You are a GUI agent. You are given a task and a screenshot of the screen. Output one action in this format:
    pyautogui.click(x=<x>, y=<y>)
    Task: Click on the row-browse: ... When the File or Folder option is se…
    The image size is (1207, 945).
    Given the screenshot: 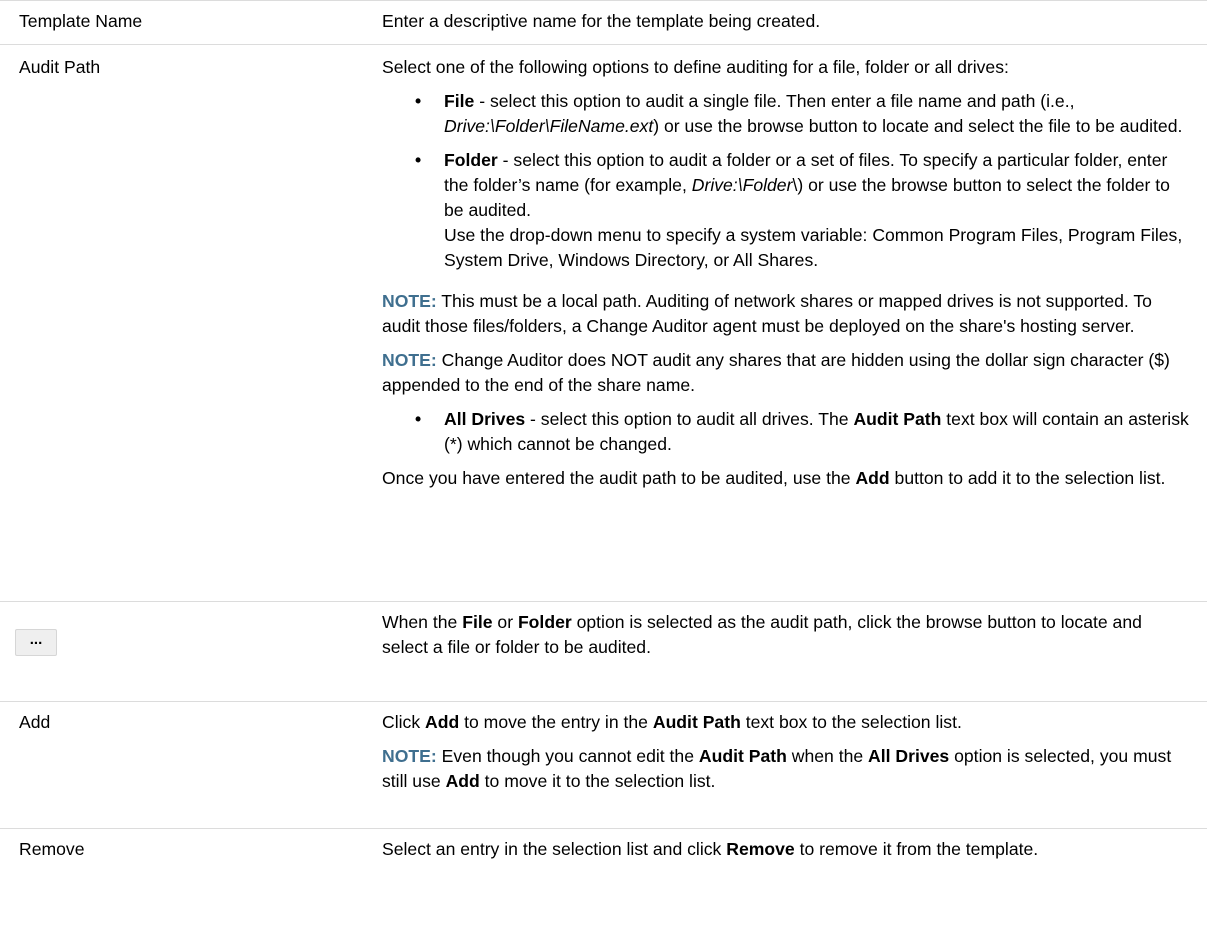 What is the action you would take?
    pyautogui.click(x=603, y=651)
    